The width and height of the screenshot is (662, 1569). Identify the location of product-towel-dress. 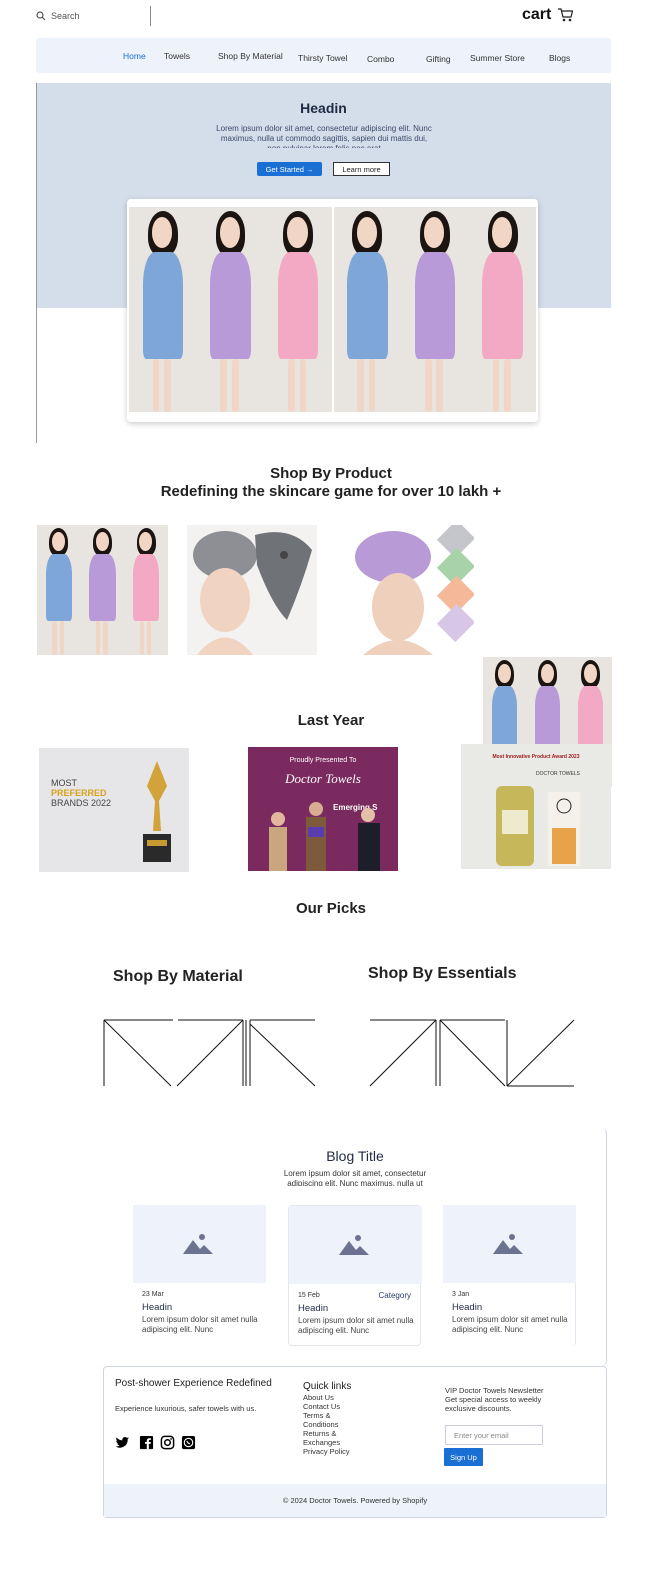
(102, 590).